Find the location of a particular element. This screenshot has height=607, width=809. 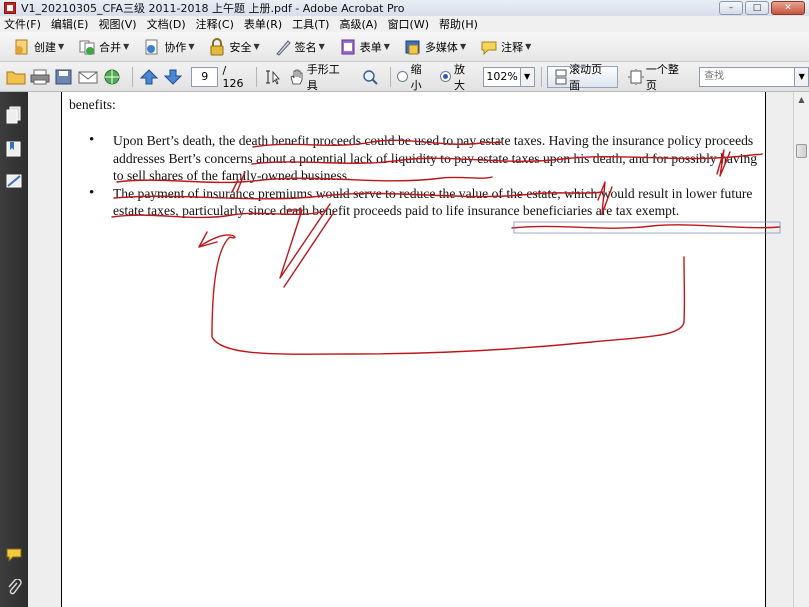

tasks-toolbar: 创建 ▼ 合并 ▼ 协作 ▼ 安全 ▼ 签名 ▼ 表单 ▼ 多媒体 ▼ 注释 ▼ is located at coordinates (404, 47).